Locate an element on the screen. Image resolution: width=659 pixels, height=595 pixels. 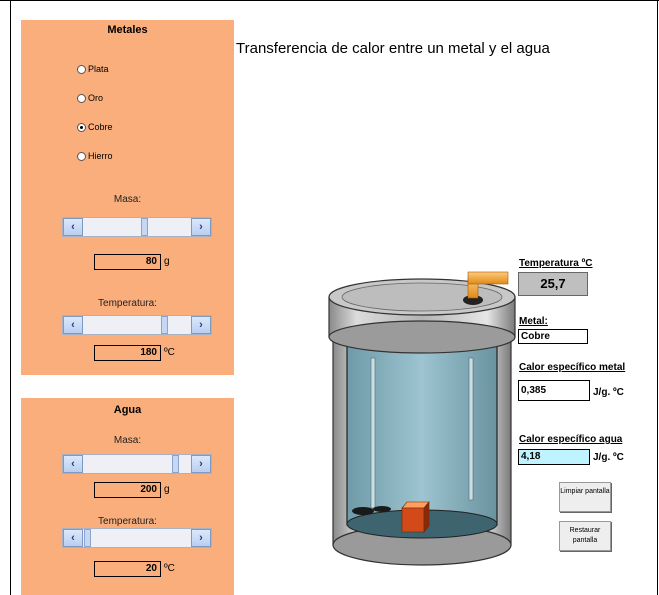
metal-masa-left-arrow: ‹ is located at coordinates (73, 227).